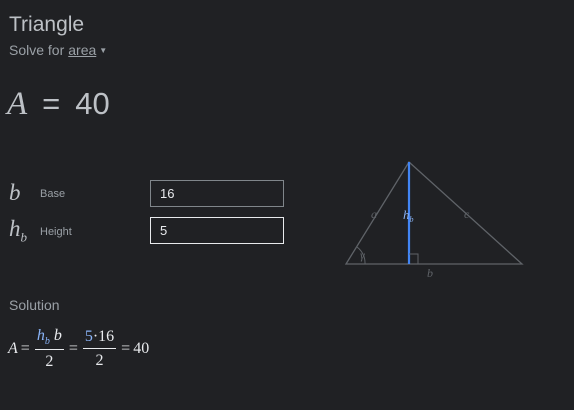  Describe the element at coordinates (362, 255) in the screenshot. I see `gamma-label: γ` at that location.